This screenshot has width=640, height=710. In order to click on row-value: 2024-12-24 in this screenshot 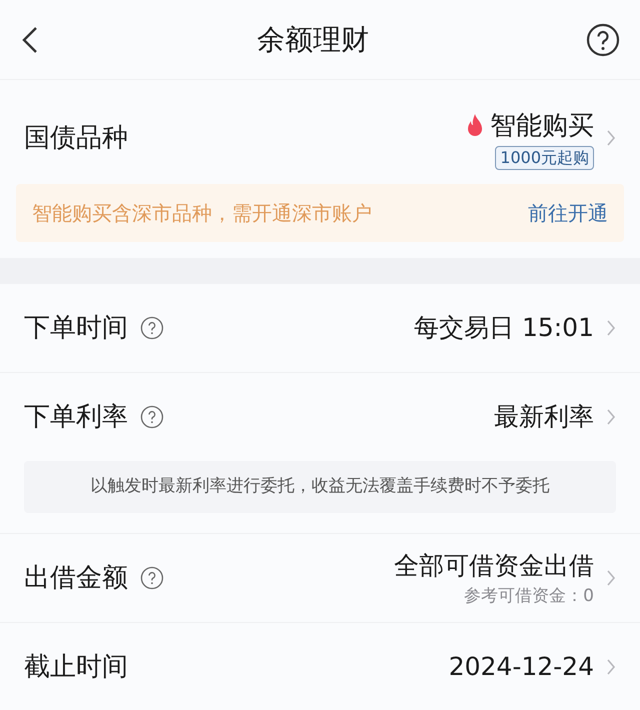, I will do `click(521, 667)`.